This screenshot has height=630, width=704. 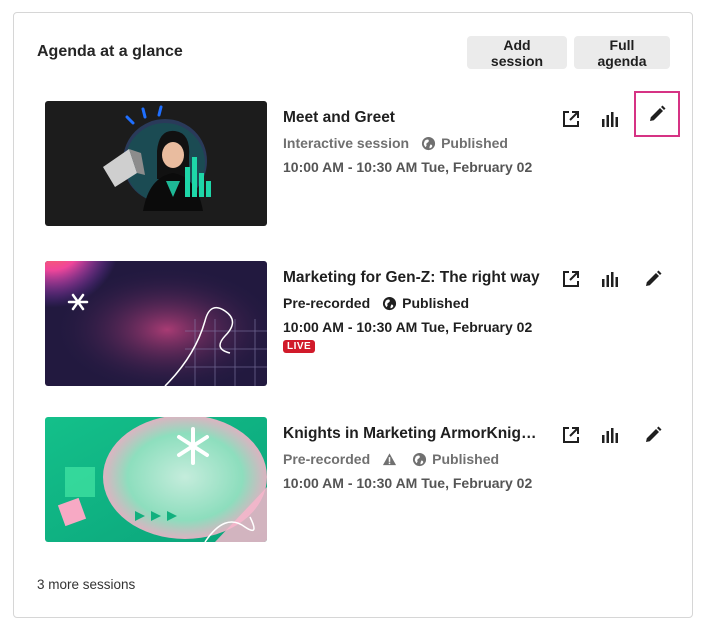 What do you see at coordinates (86, 584) in the screenshot?
I see `more-sessions-link: 3 more sessions` at bounding box center [86, 584].